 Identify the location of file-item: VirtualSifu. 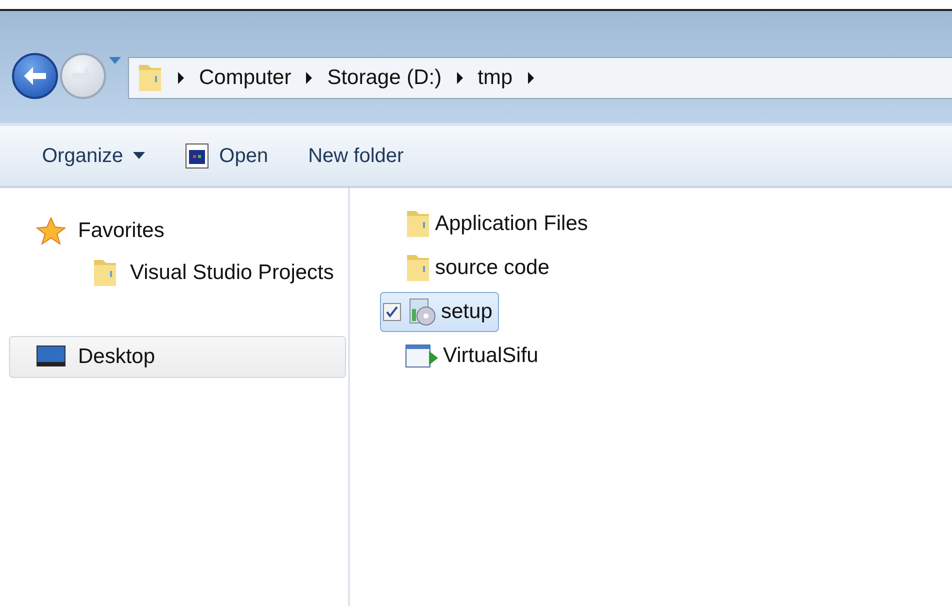
(463, 356).